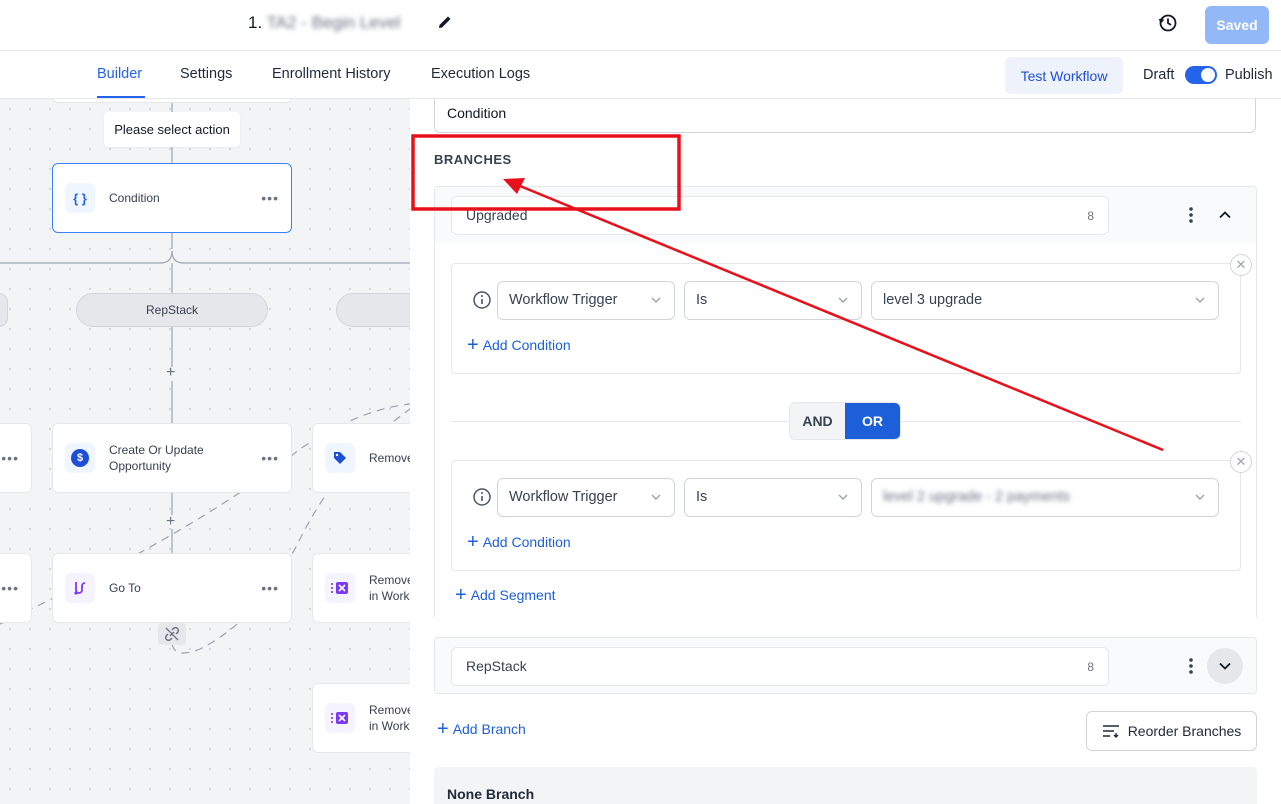  What do you see at coordinates (1159, 75) in the screenshot?
I see `draft-label: Draft` at bounding box center [1159, 75].